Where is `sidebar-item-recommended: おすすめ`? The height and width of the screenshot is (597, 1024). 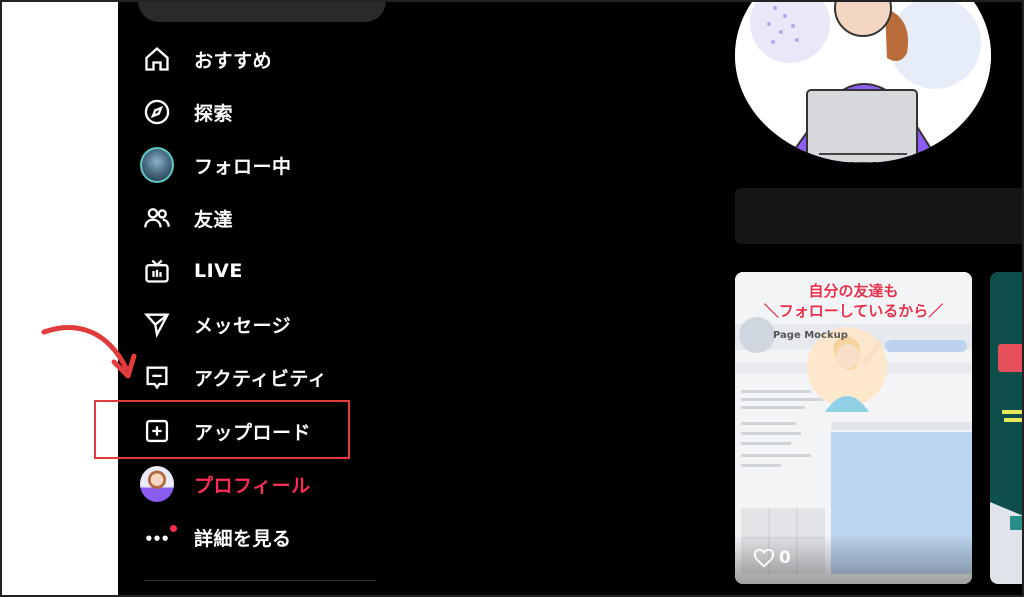 sidebar-item-recommended: おすすめ is located at coordinates (206, 59).